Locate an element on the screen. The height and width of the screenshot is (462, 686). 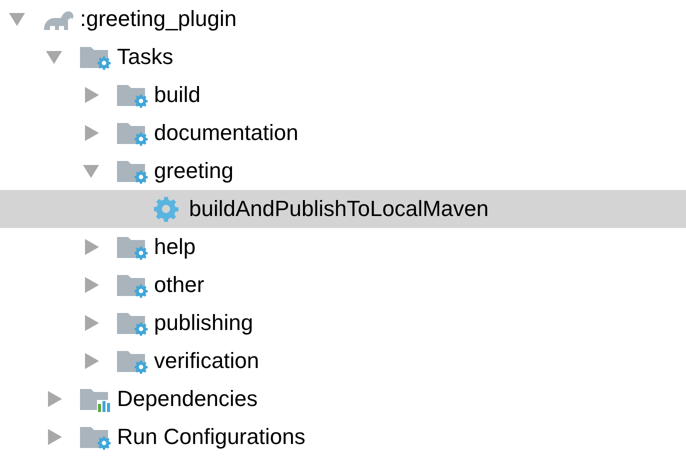
tree-item-label: documentation is located at coordinates (226, 133).